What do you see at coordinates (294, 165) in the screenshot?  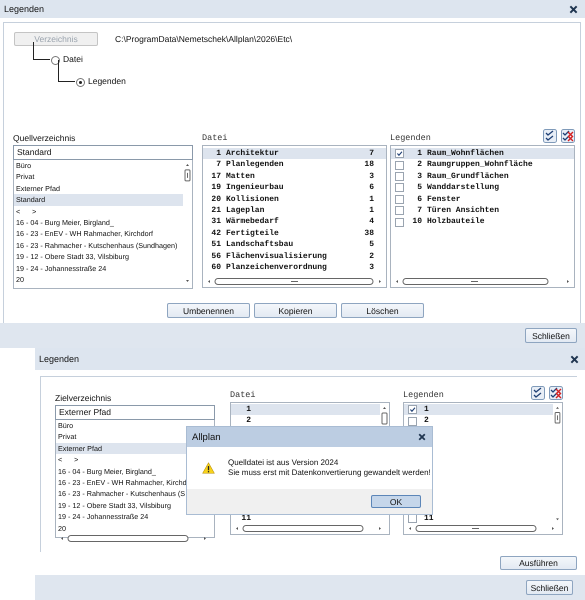 I see `file-row: 7 Planlegenden 18` at bounding box center [294, 165].